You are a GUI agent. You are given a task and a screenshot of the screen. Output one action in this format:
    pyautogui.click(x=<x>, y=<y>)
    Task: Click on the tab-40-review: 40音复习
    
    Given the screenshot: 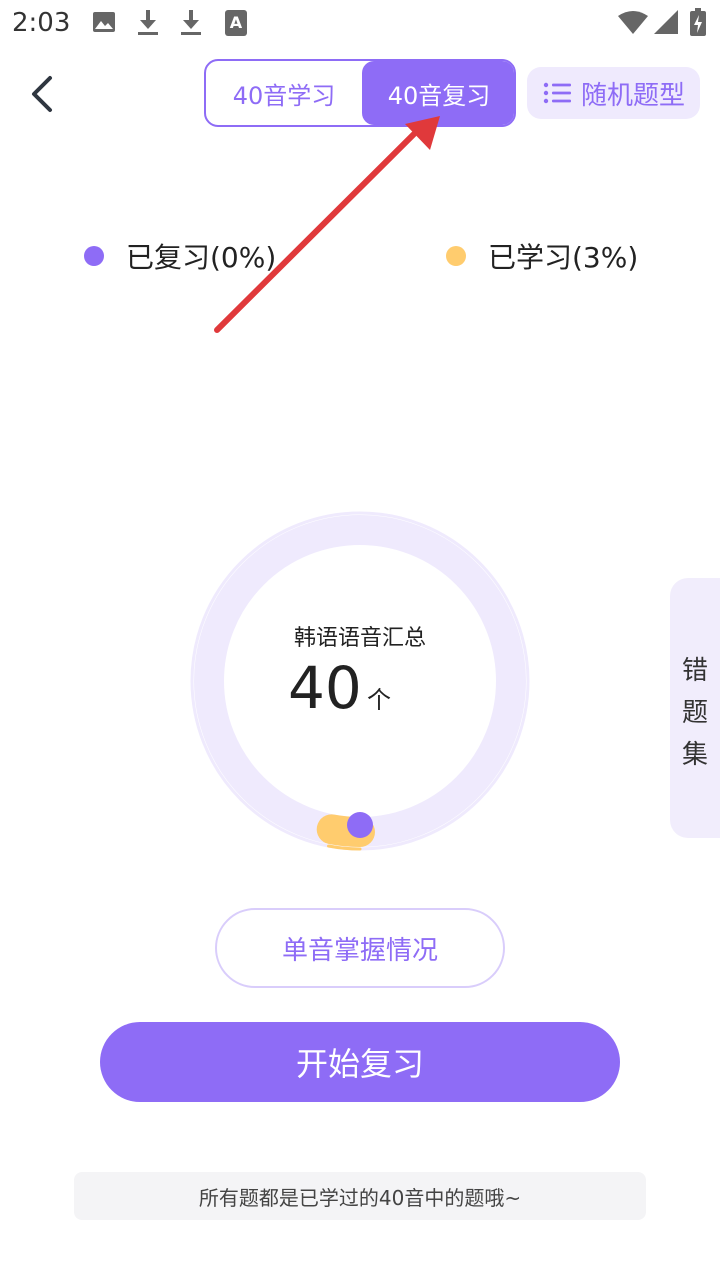 What is the action you would take?
    pyautogui.click(x=438, y=93)
    